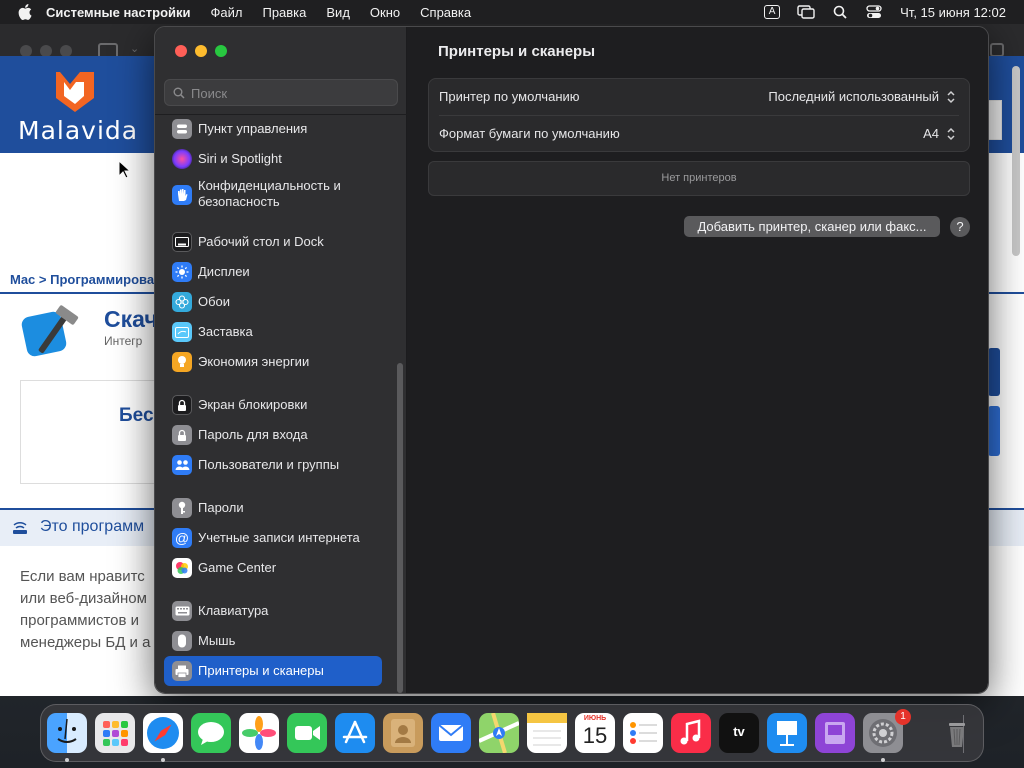  Describe the element at coordinates (136, 415) in the screenshot. I see `download-text: Бес` at that location.